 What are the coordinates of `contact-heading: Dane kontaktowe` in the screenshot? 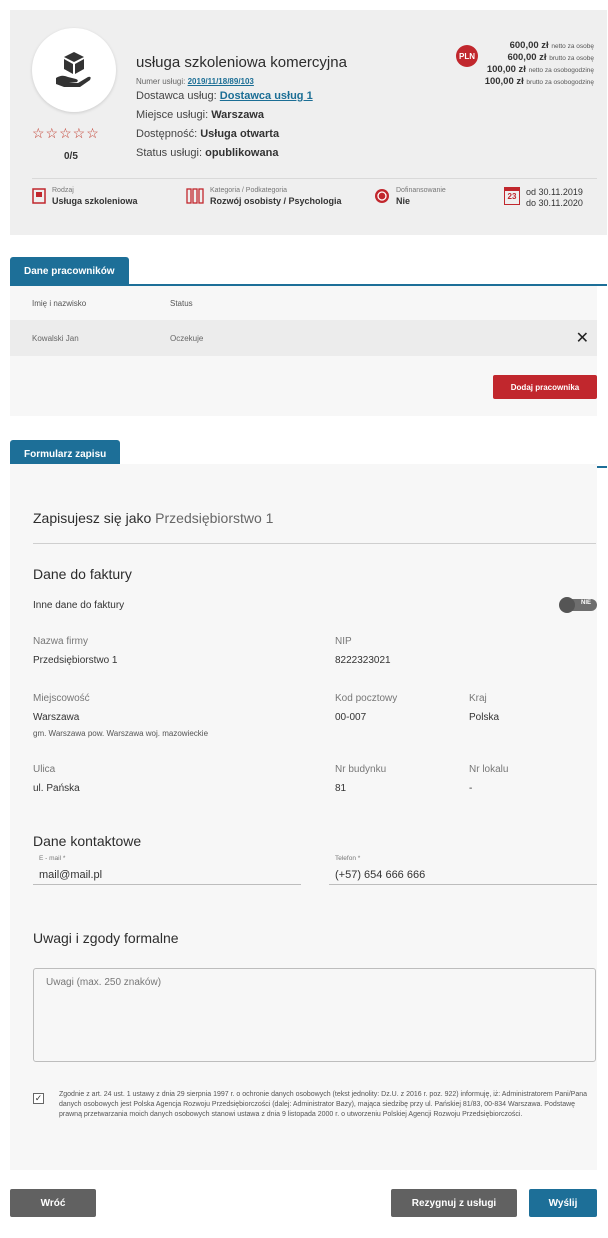 It's located at (87, 841).